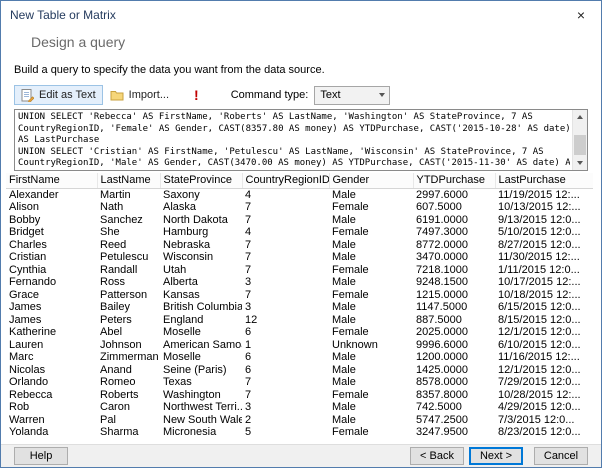 Image resolution: width=602 pixels, height=468 pixels. What do you see at coordinates (21, 357) in the screenshot?
I see `table-cell: Marc` at bounding box center [21, 357].